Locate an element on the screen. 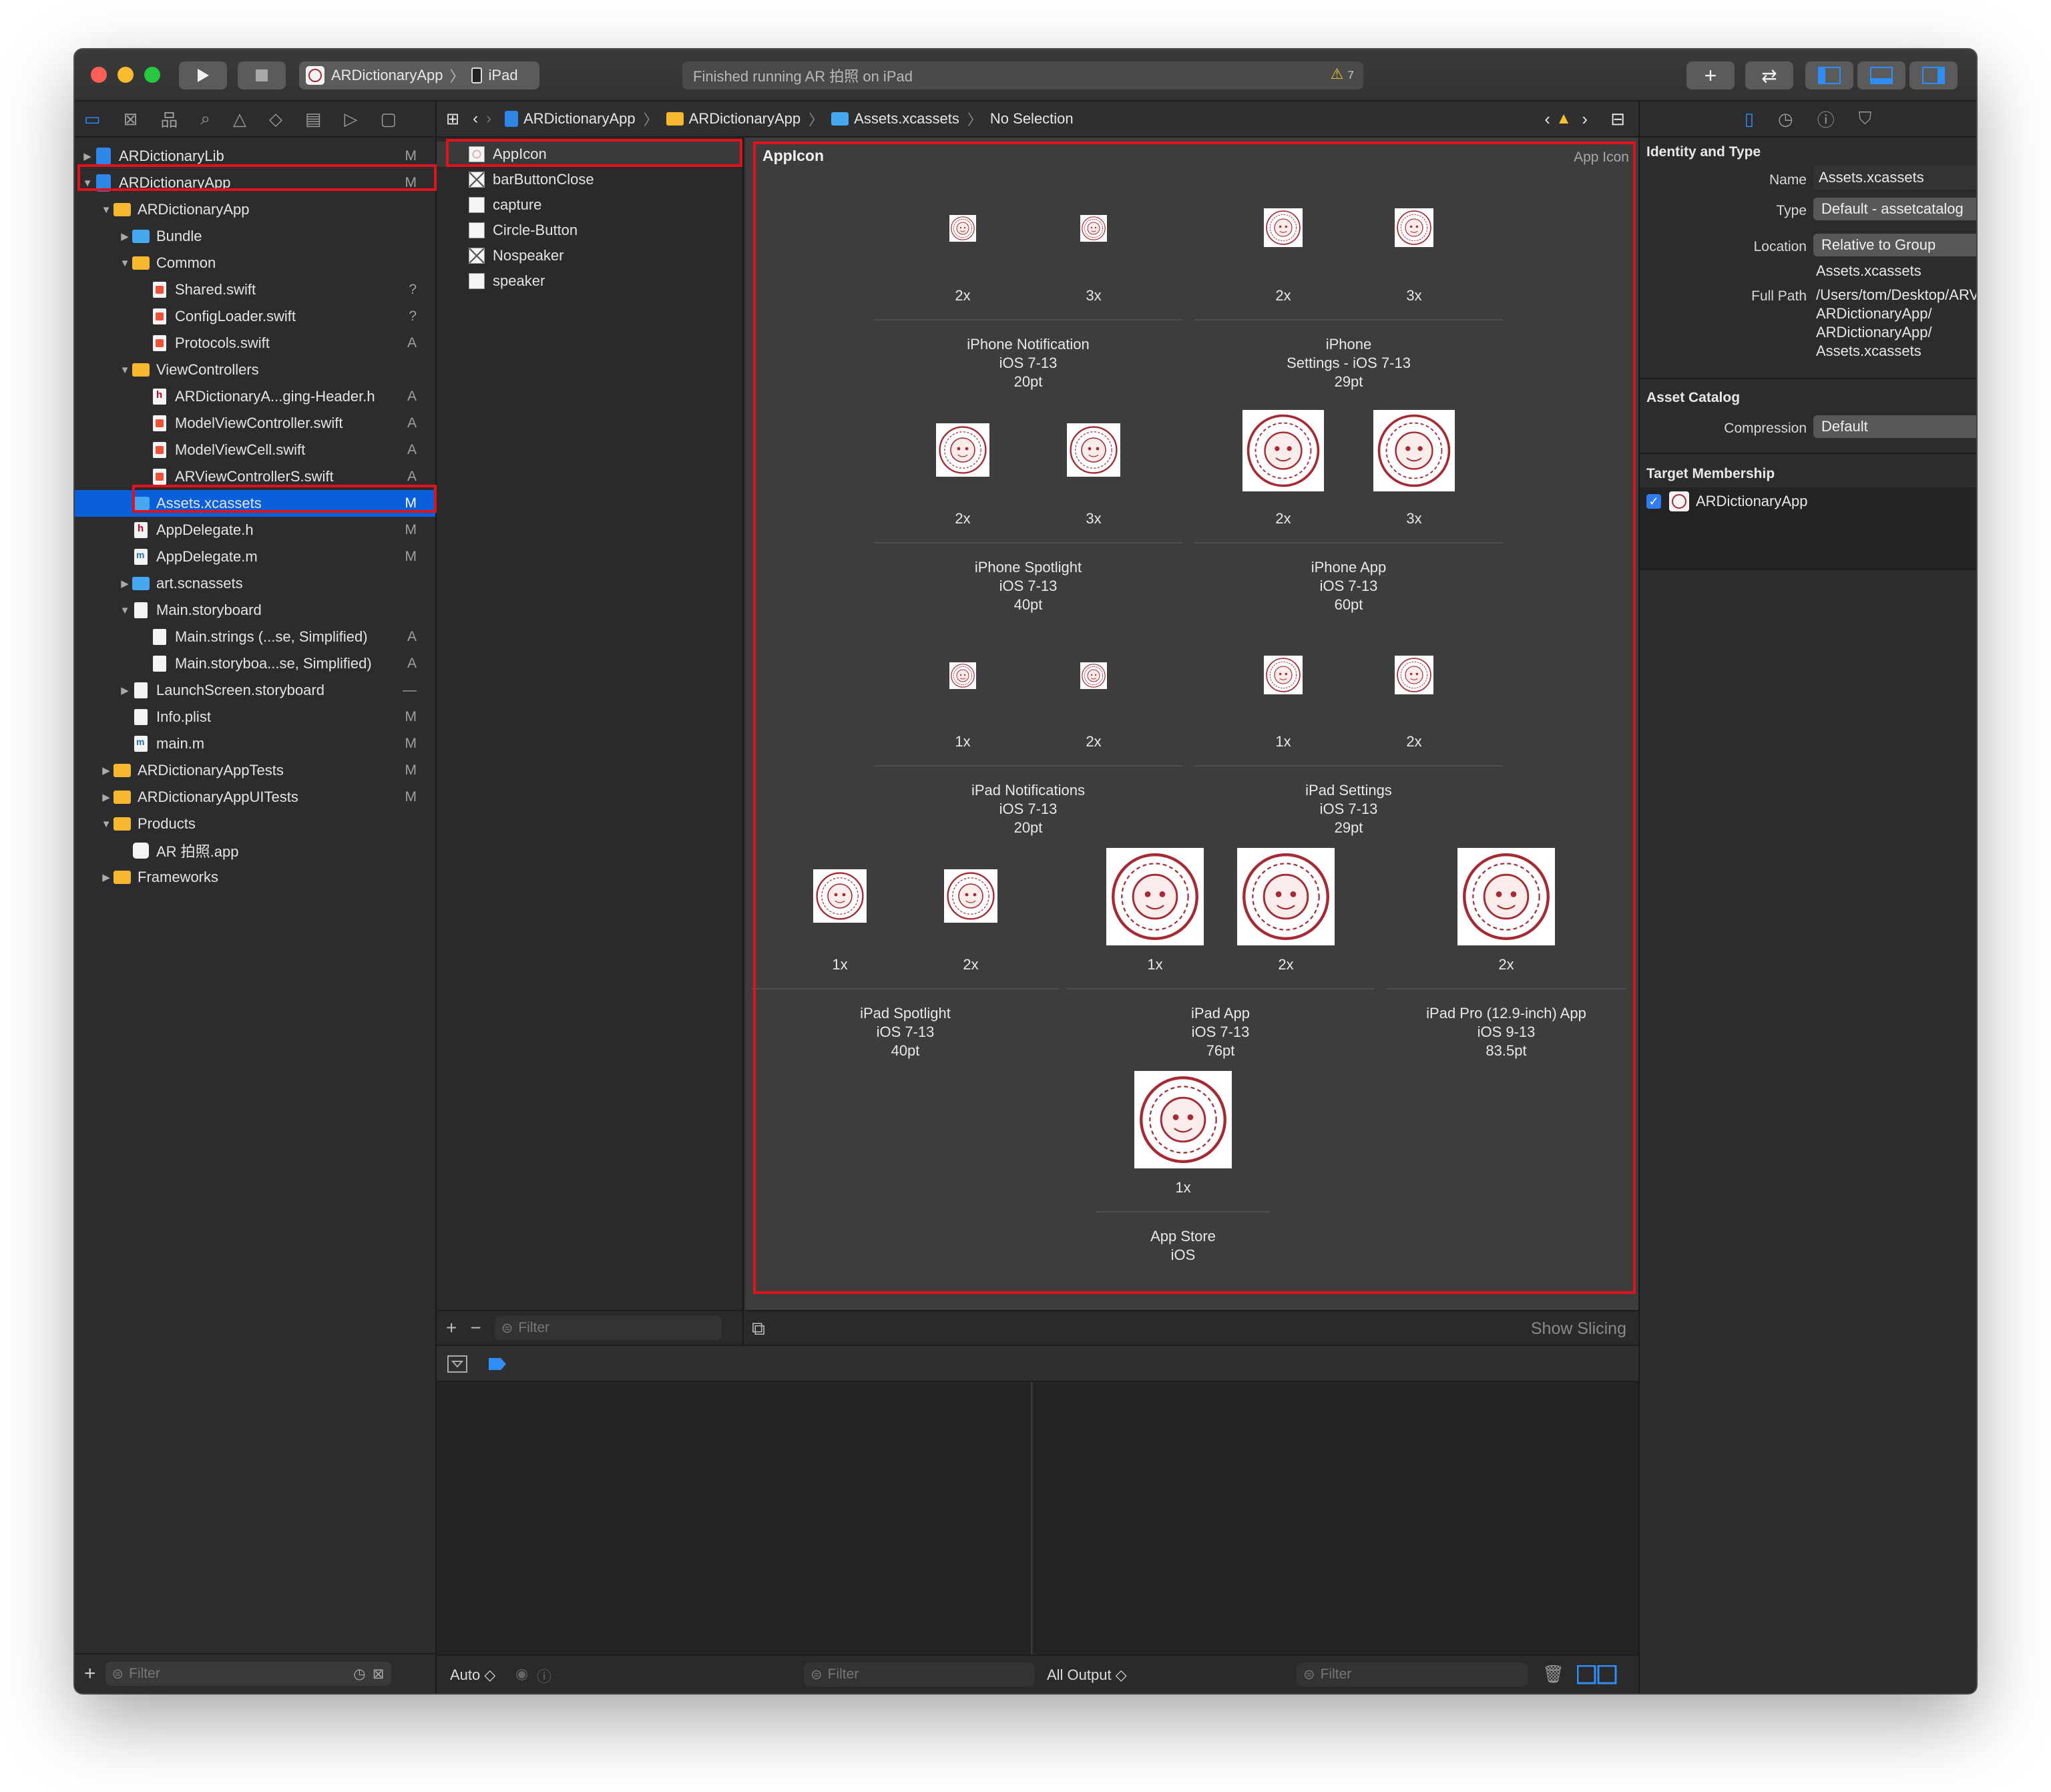 The height and width of the screenshot is (1792, 2051). tree-row: AR 拍照.app is located at coordinates (255, 851).